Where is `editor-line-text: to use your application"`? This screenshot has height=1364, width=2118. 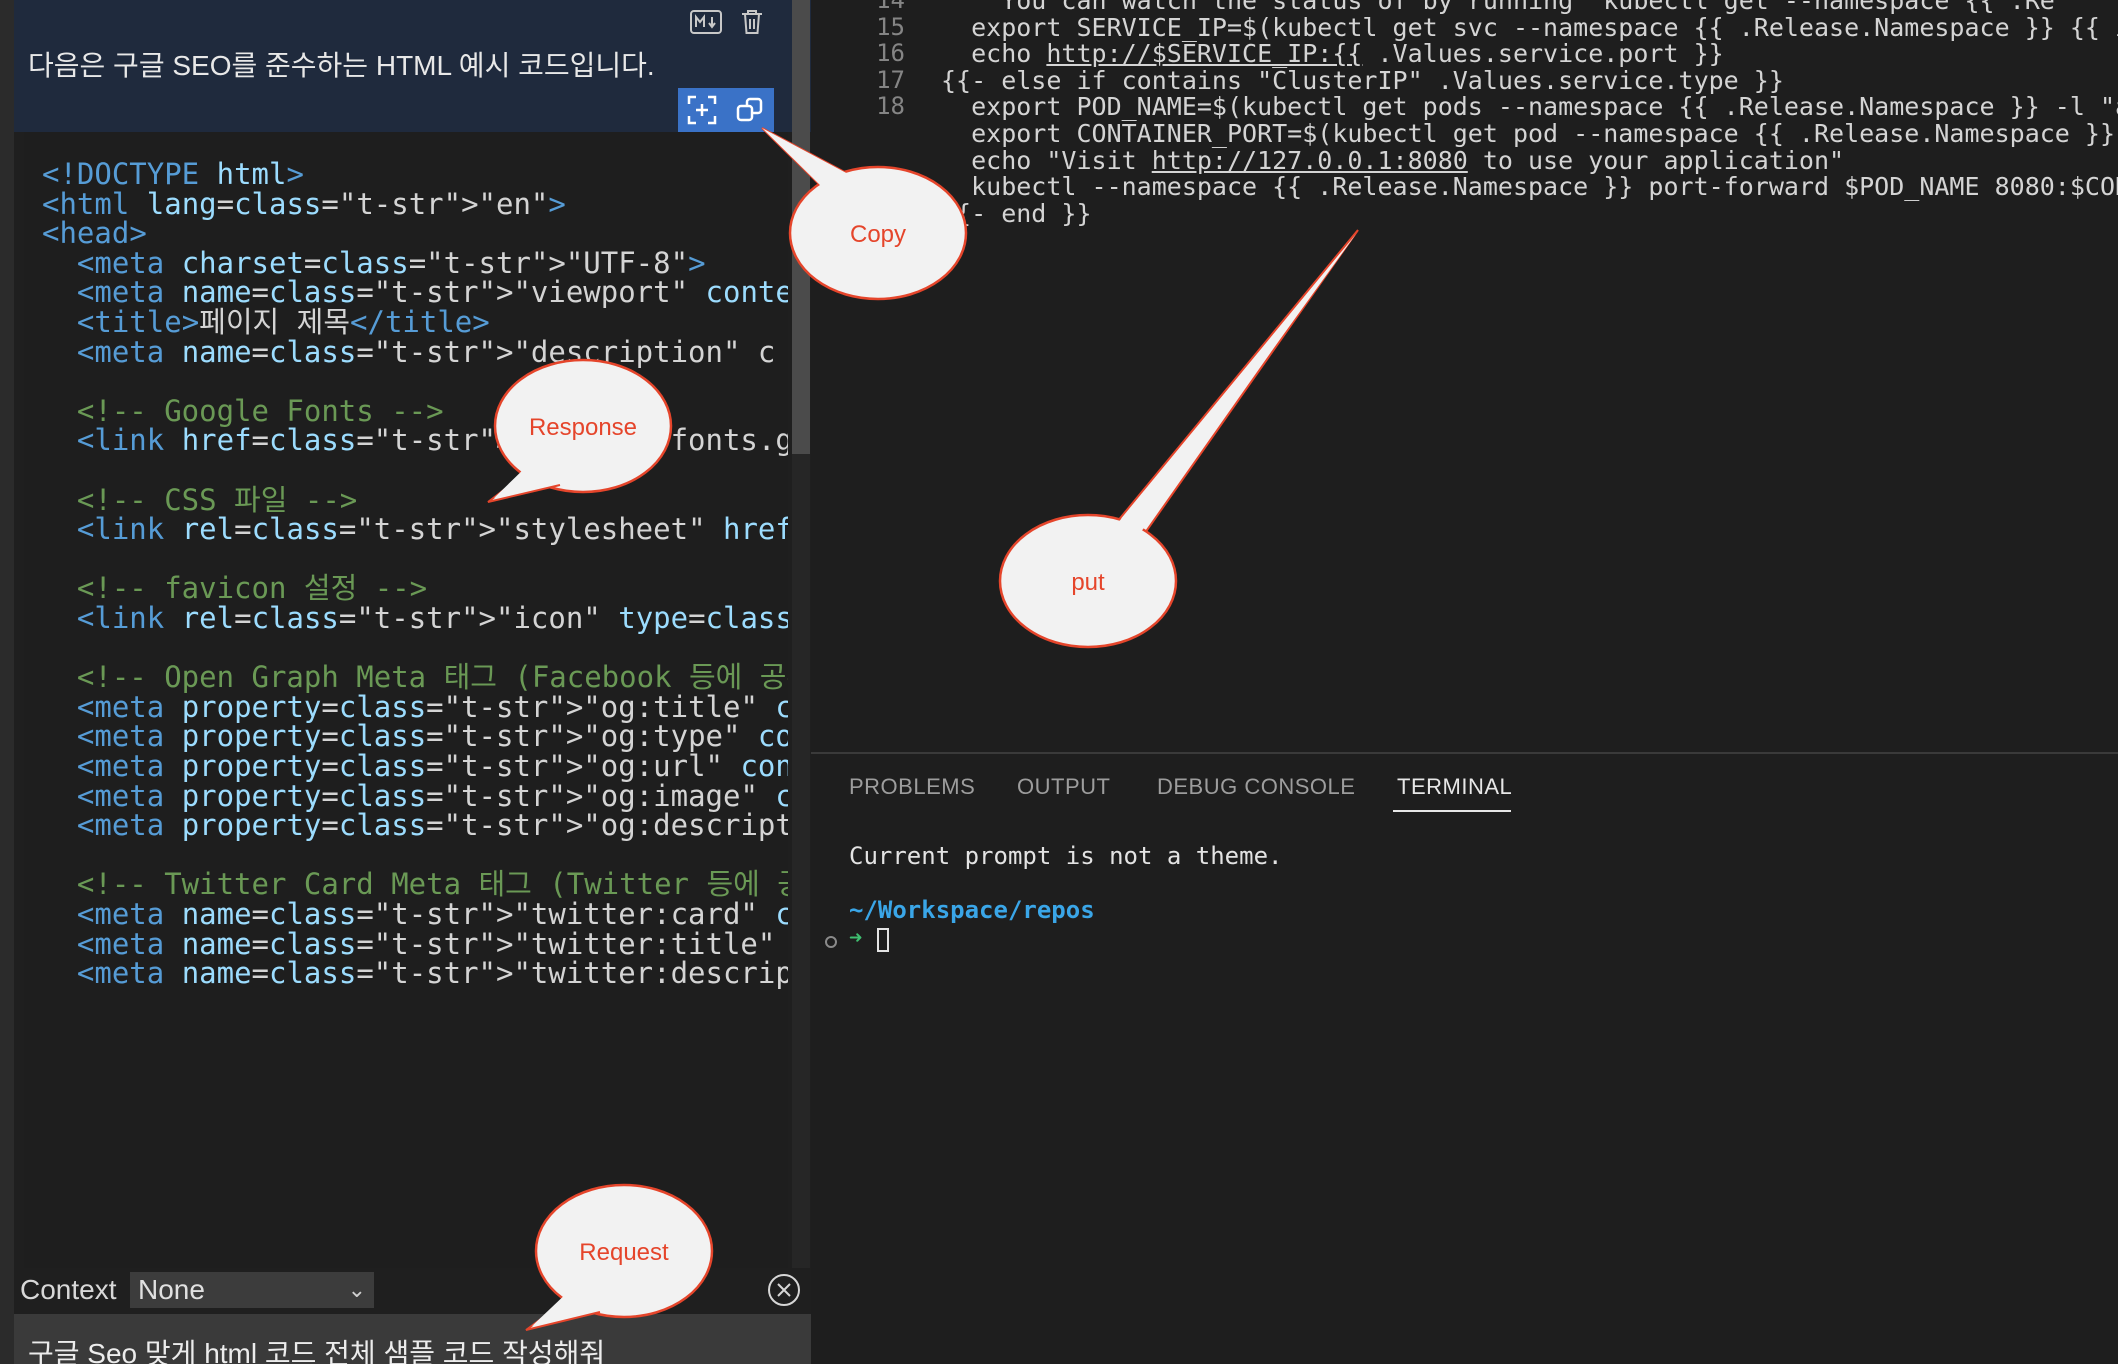
editor-line-text: to use your application" is located at coordinates (1656, 160).